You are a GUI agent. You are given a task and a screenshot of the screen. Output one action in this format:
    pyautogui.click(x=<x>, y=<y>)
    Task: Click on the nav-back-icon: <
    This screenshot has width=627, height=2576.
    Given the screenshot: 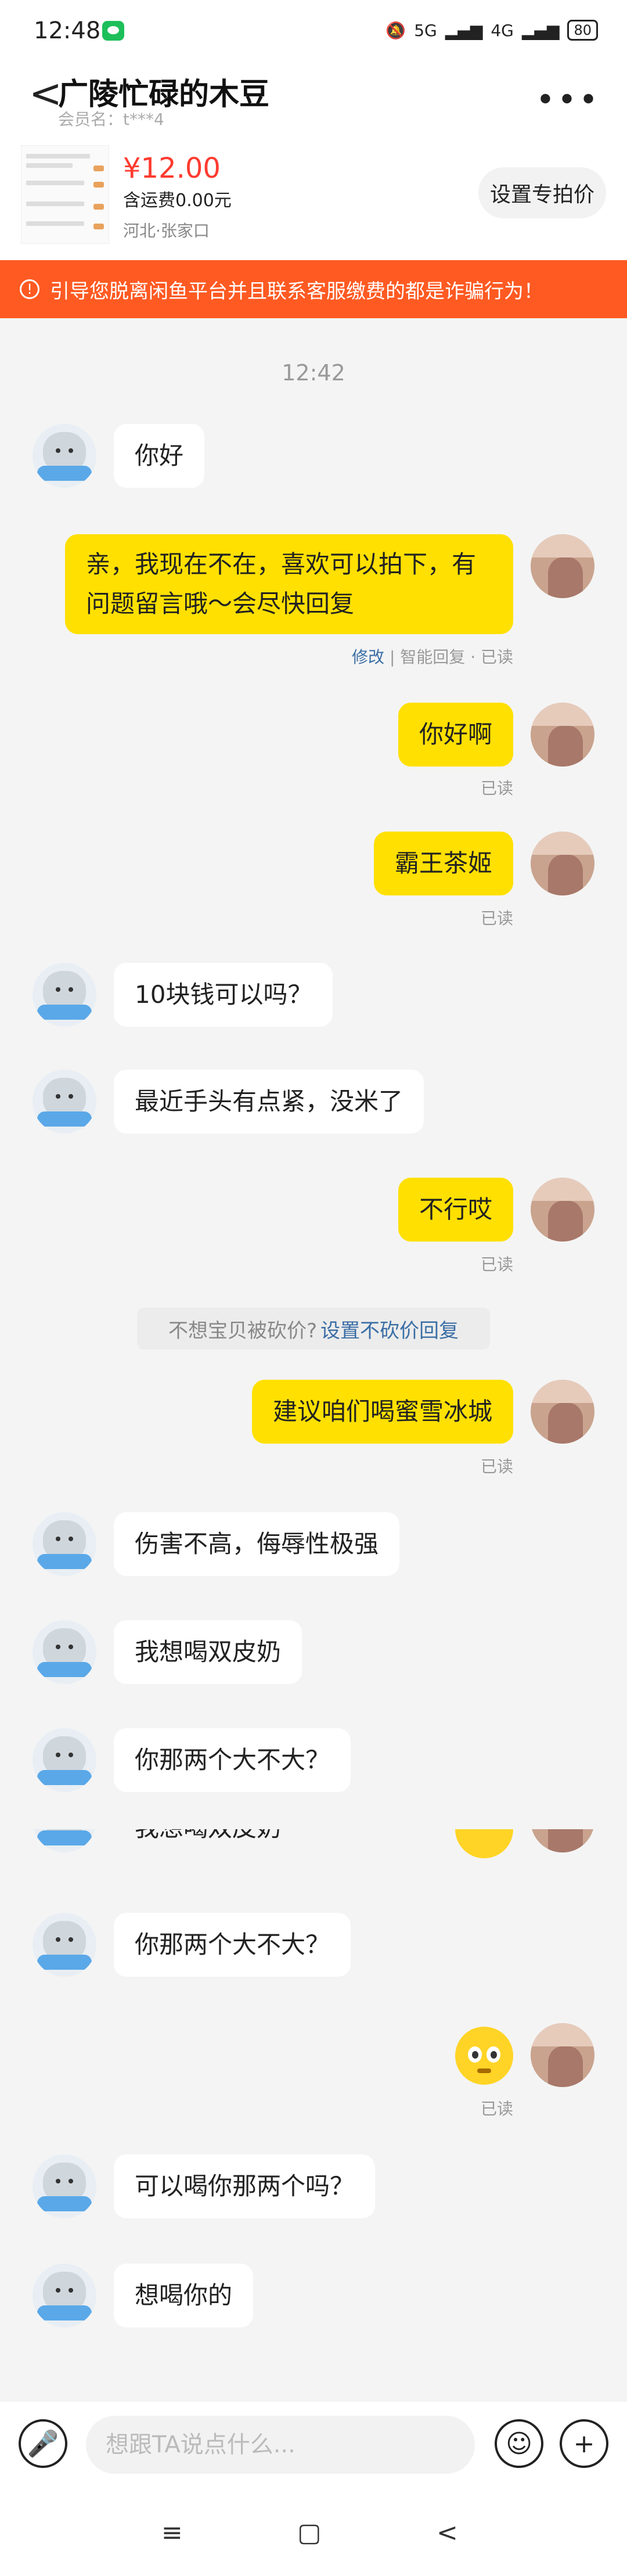 What is the action you would take?
    pyautogui.click(x=448, y=2533)
    